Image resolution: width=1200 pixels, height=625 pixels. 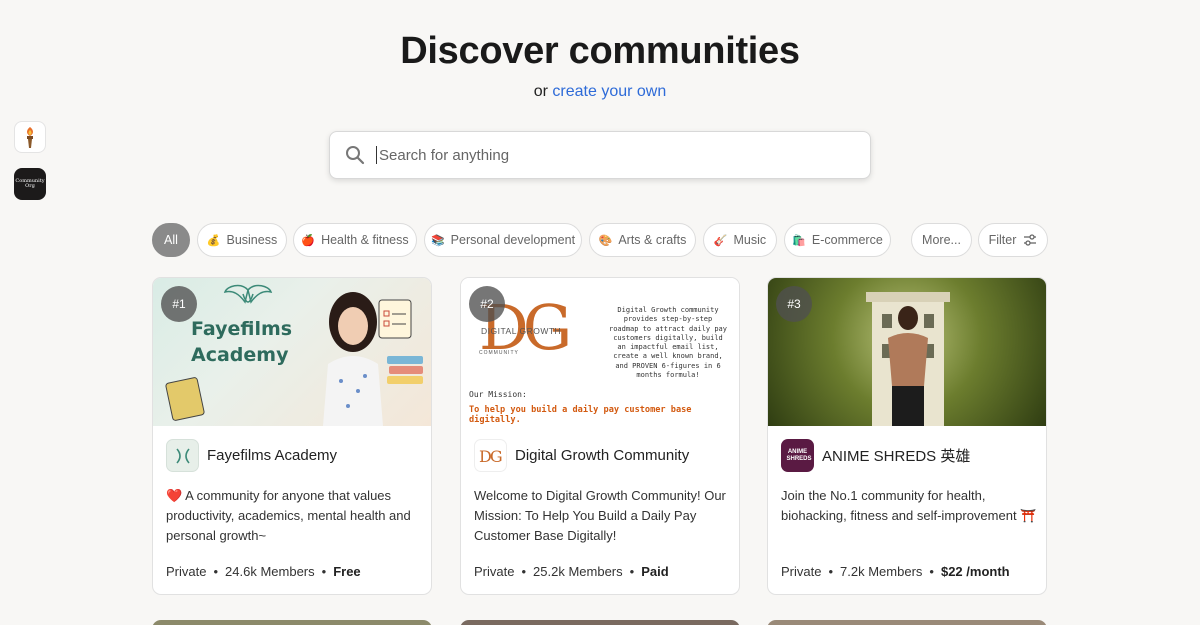 I want to click on rank-badge: #1, so click(x=179, y=304).